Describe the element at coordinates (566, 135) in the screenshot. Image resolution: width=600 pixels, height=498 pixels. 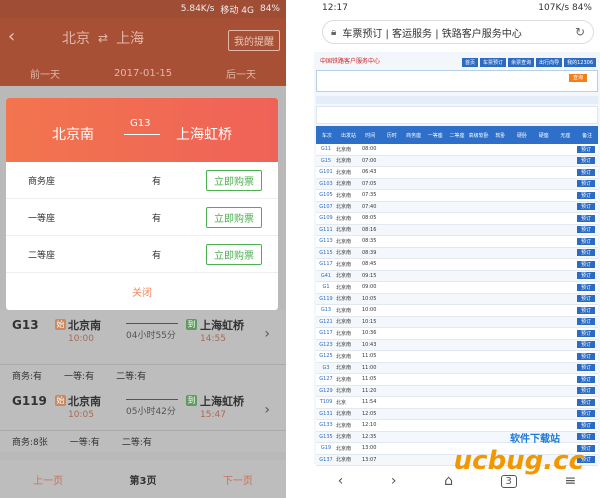
I see `column-header: 无座` at that location.